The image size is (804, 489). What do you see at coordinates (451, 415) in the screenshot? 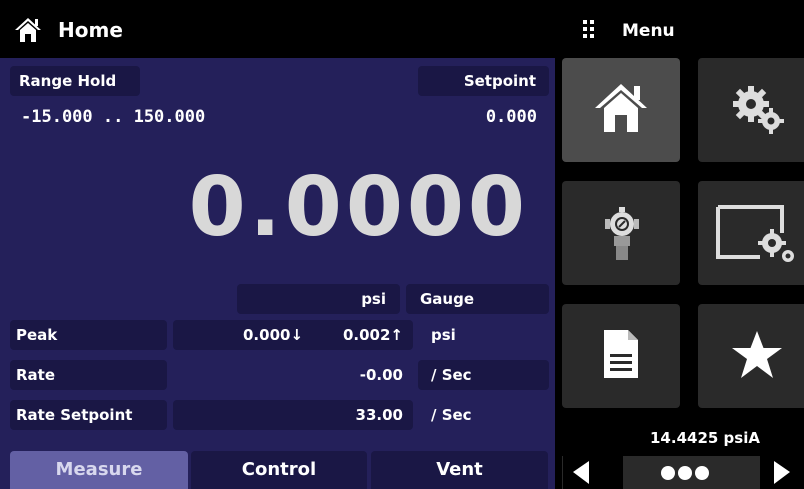
I see `rate-setpoint-unit: / Sec` at bounding box center [451, 415].